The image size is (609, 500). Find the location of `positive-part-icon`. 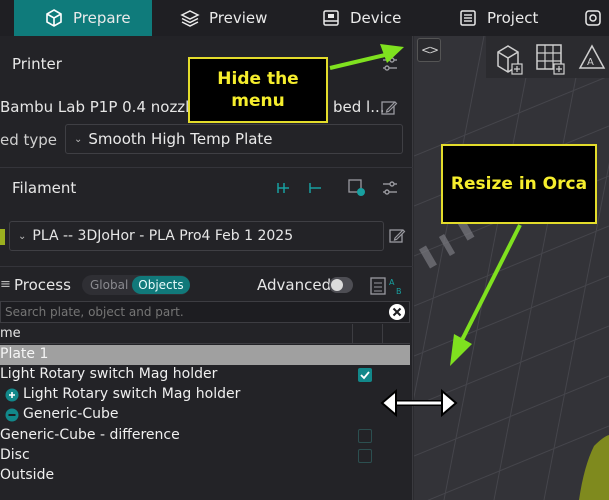

positive-part-icon is located at coordinates (12, 395).